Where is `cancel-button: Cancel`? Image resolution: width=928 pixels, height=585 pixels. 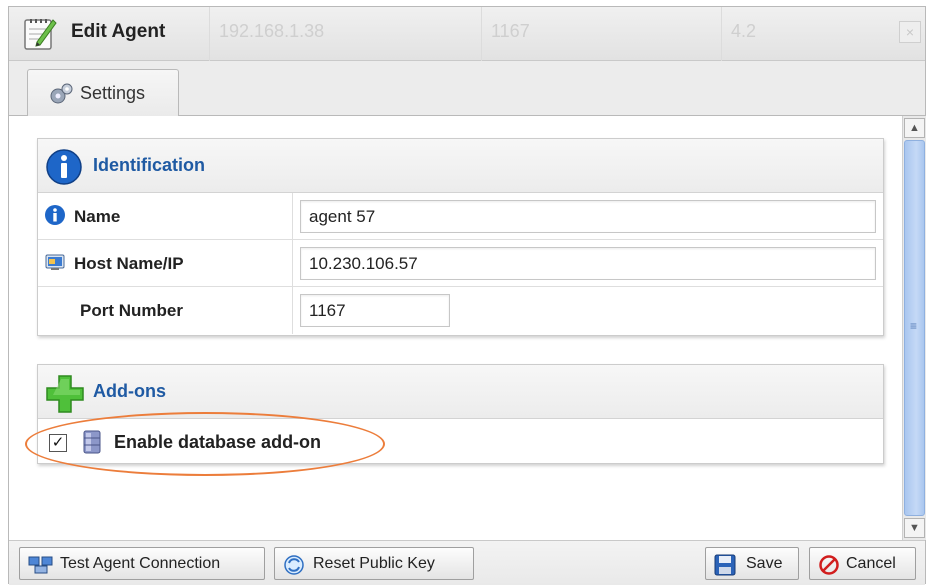
cancel-button: Cancel is located at coordinates (862, 563).